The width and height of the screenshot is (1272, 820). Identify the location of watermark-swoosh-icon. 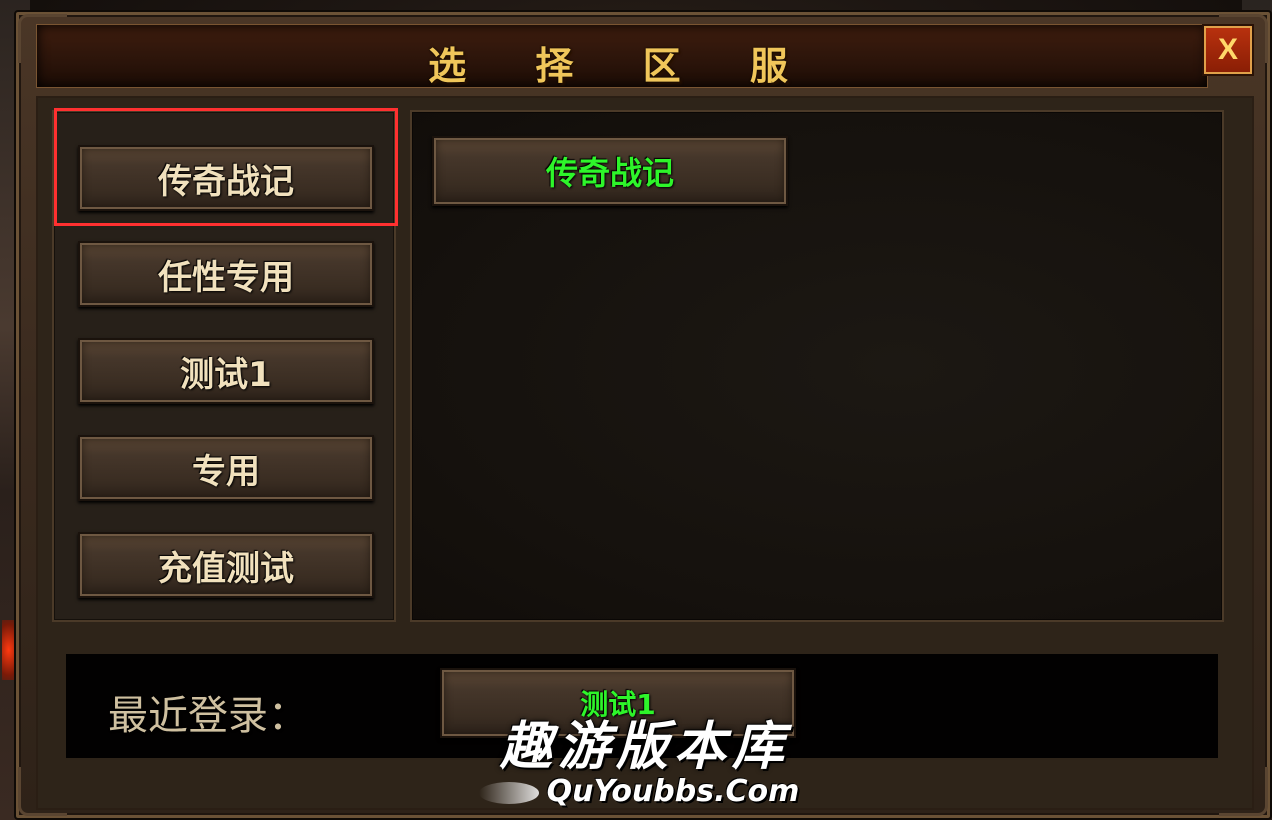
(509, 793).